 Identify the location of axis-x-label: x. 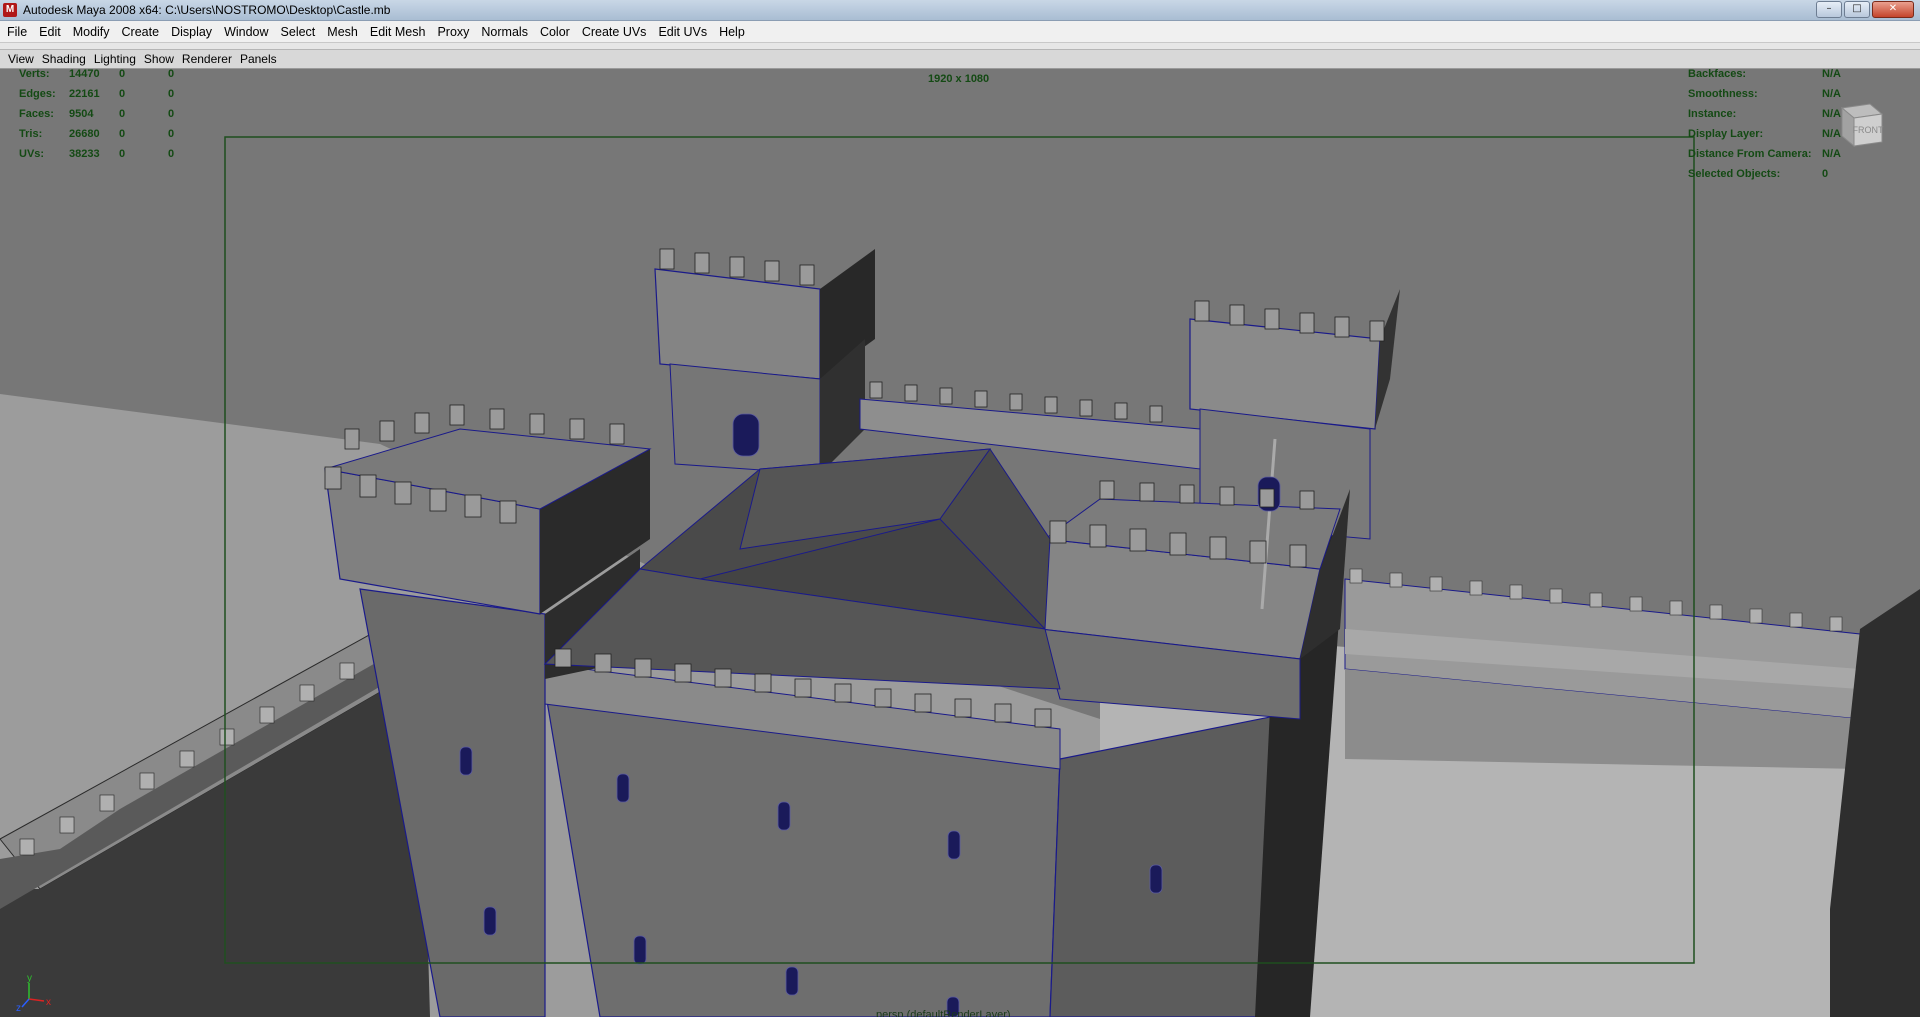
(48, 1002).